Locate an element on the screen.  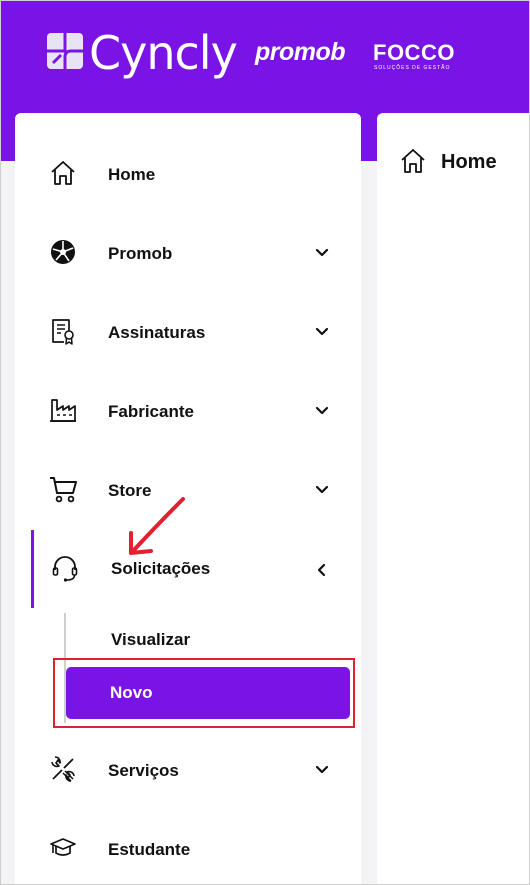
factory-icon is located at coordinates (63, 410).